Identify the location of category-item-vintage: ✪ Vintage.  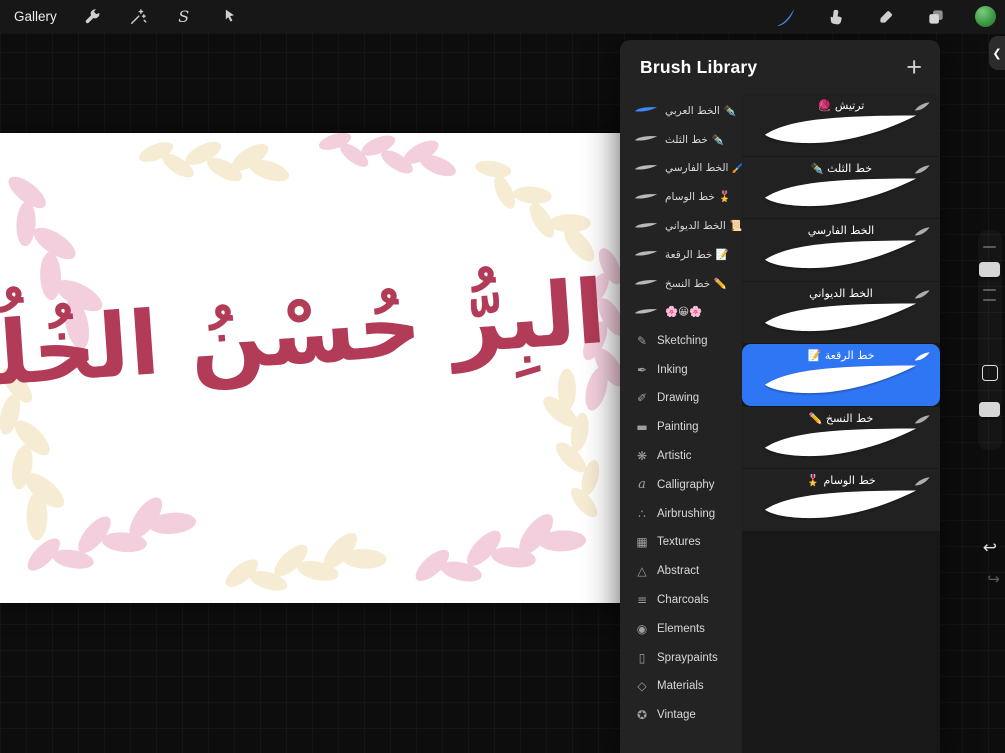
(681, 715).